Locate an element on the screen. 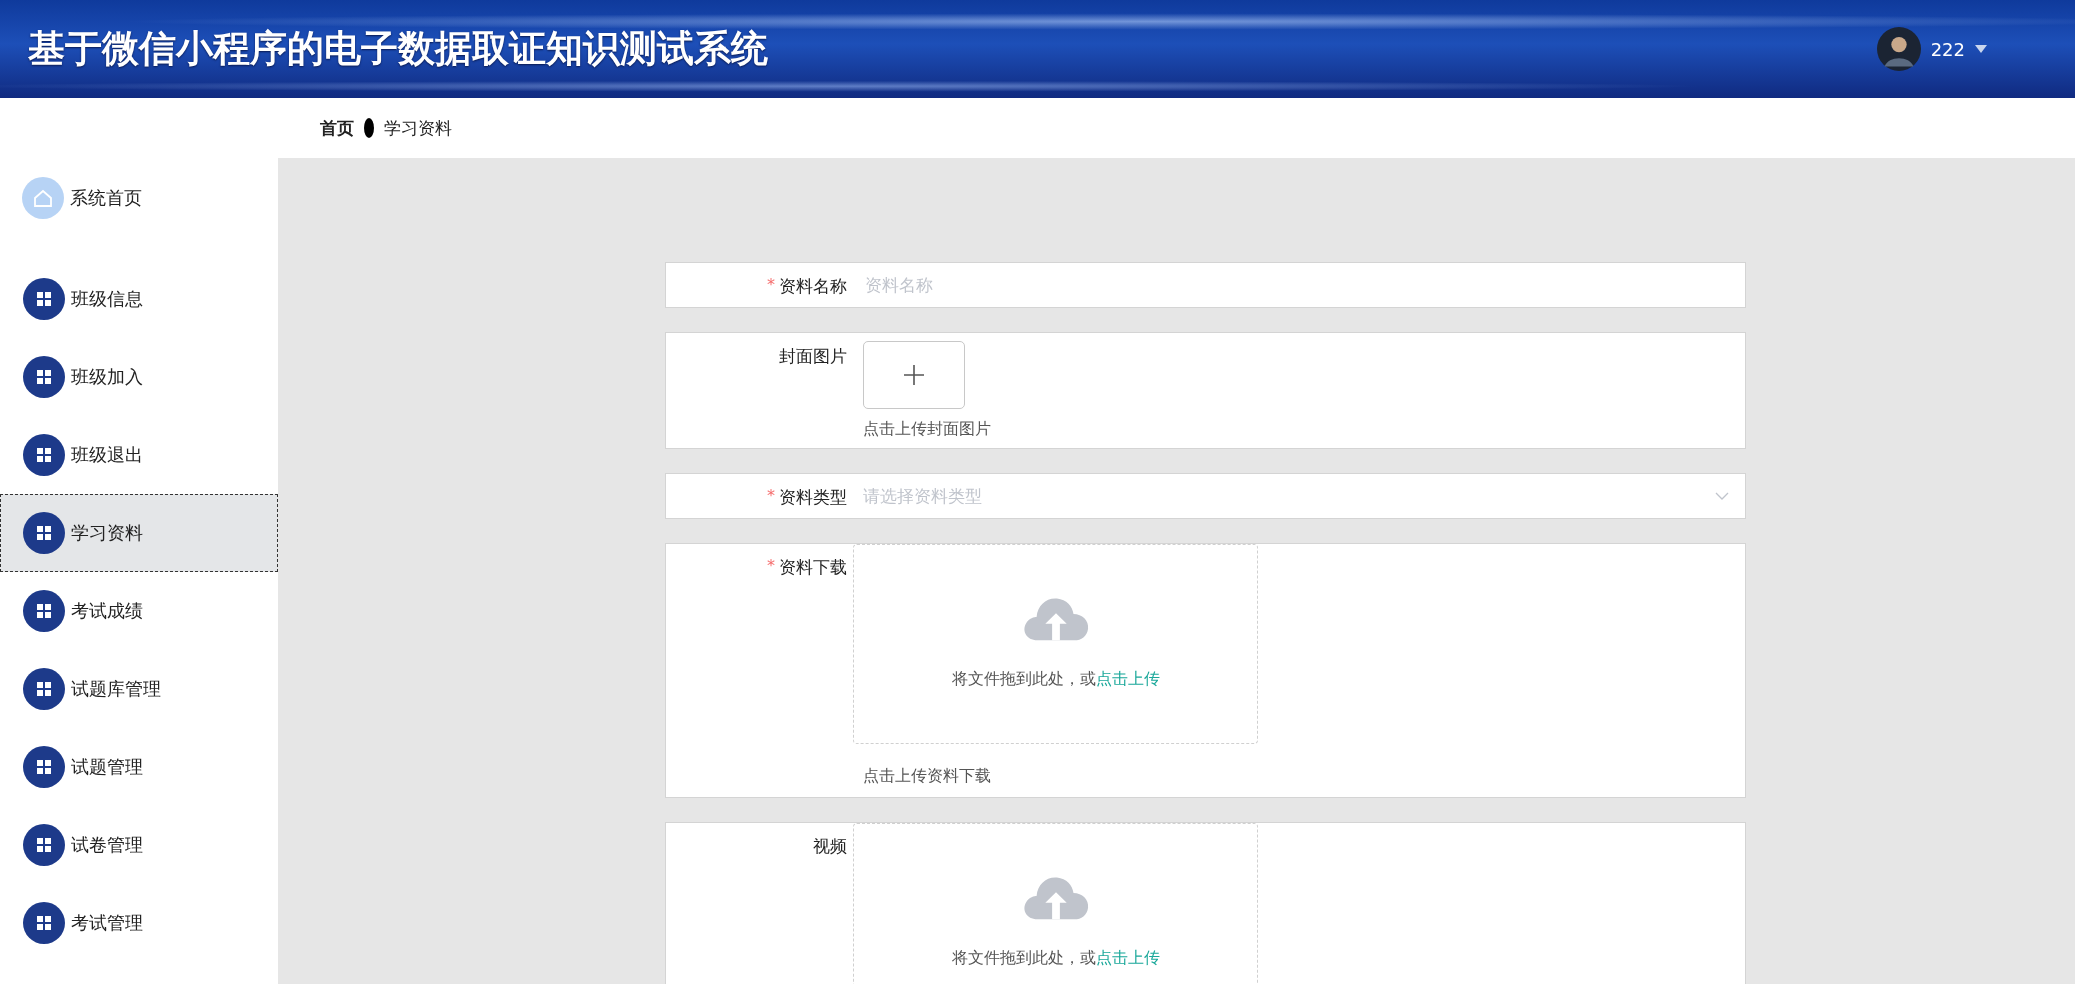 The width and height of the screenshot is (2075, 984). chevron-down-icon is located at coordinates (1722, 496).